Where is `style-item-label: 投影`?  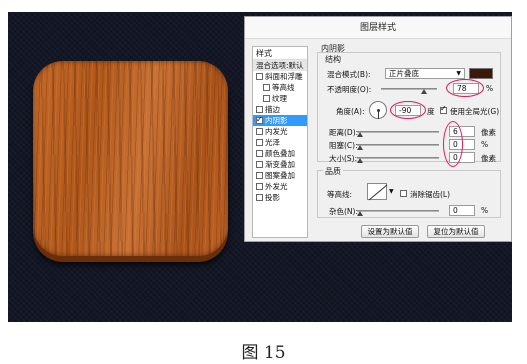 style-item-label: 投影 is located at coordinates (272, 197).